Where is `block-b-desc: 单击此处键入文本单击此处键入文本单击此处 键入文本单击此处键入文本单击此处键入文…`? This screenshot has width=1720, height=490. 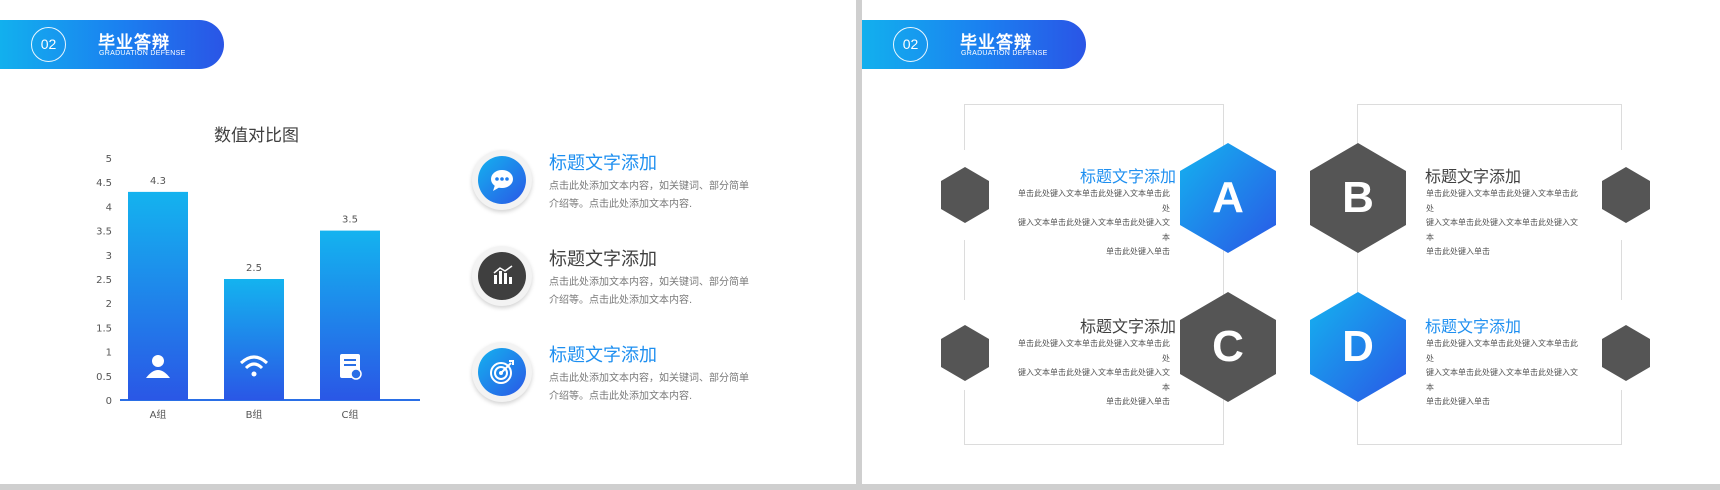
block-b-desc: 单击此处键入文本单击此处键入文本单击此处 键入文本单击此处键入文本单击此处键入文… is located at coordinates (1505, 223).